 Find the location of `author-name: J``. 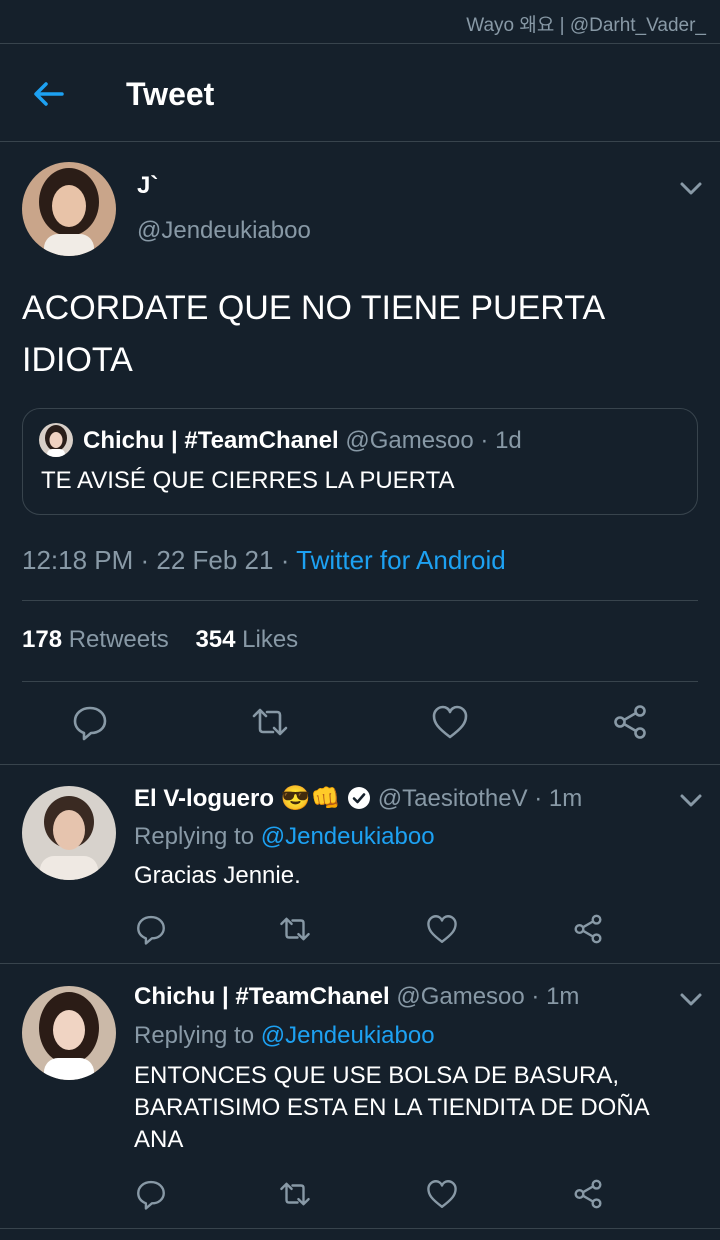

author-name: J` is located at coordinates (147, 186).